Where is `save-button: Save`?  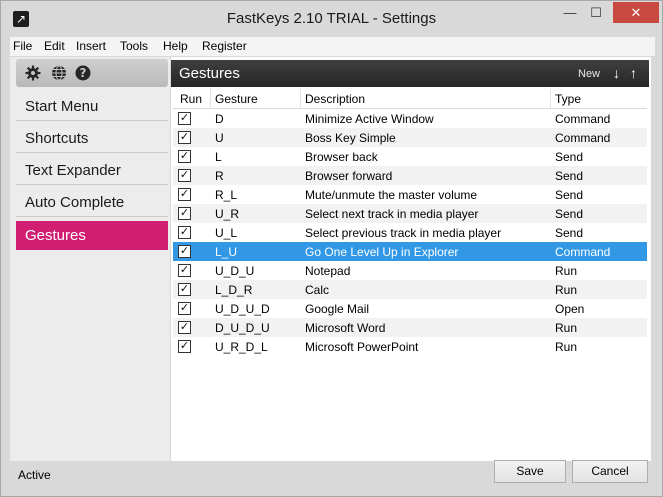 save-button: Save is located at coordinates (530, 471).